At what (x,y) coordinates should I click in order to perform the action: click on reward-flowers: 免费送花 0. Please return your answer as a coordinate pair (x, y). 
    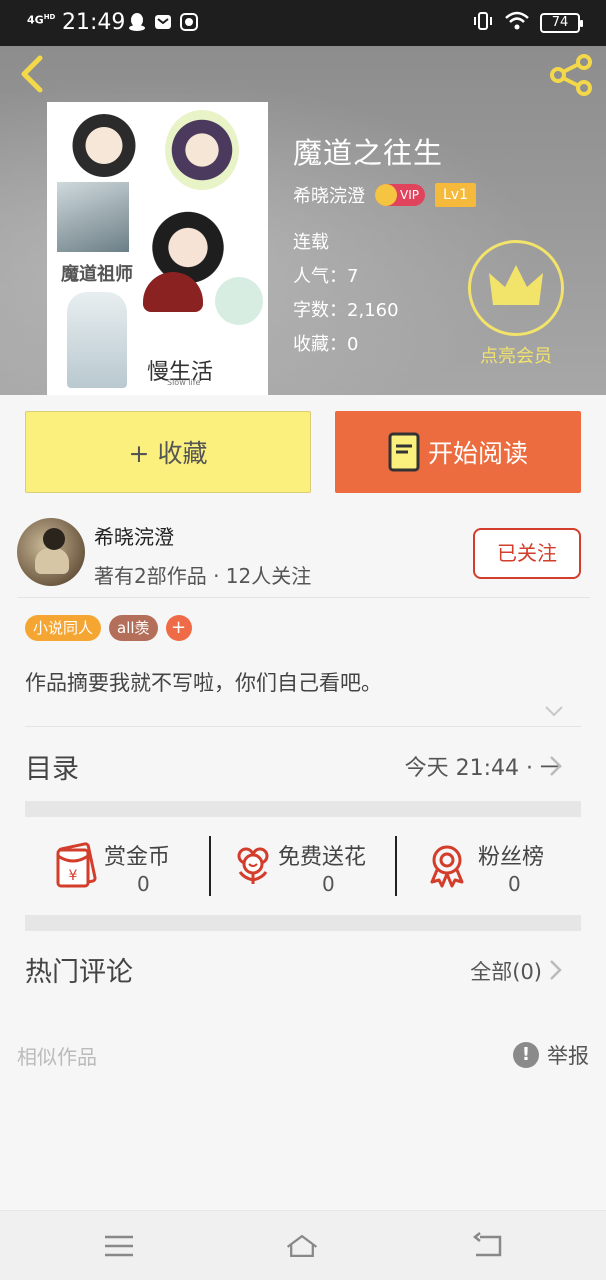
    Looking at the image, I should click on (310, 866).